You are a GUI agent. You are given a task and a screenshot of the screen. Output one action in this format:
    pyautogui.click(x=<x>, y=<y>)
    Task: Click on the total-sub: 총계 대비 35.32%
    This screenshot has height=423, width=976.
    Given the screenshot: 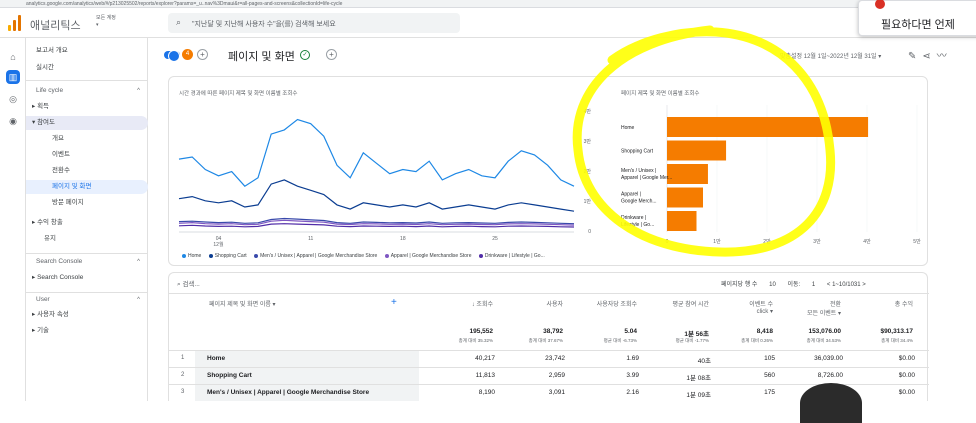 What is the action you would take?
    pyautogui.click(x=475, y=340)
    